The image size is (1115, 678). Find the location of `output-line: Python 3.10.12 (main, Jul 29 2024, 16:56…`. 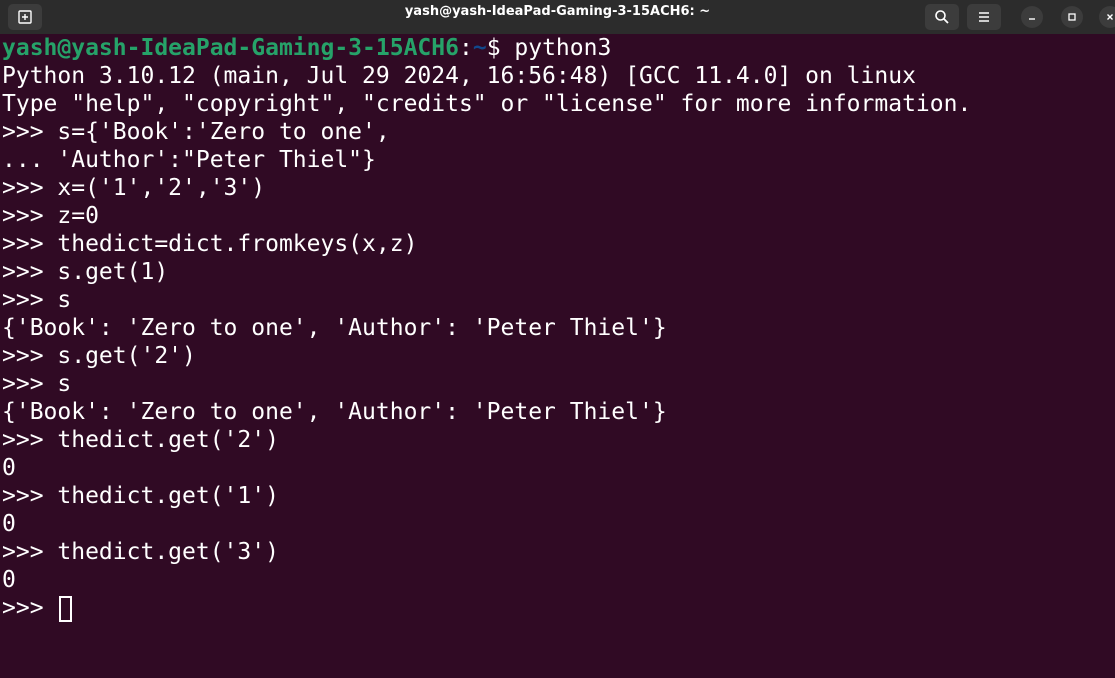

output-line: Python 3.10.12 (main, Jul 29 2024, 16:56… is located at coordinates (459, 76).